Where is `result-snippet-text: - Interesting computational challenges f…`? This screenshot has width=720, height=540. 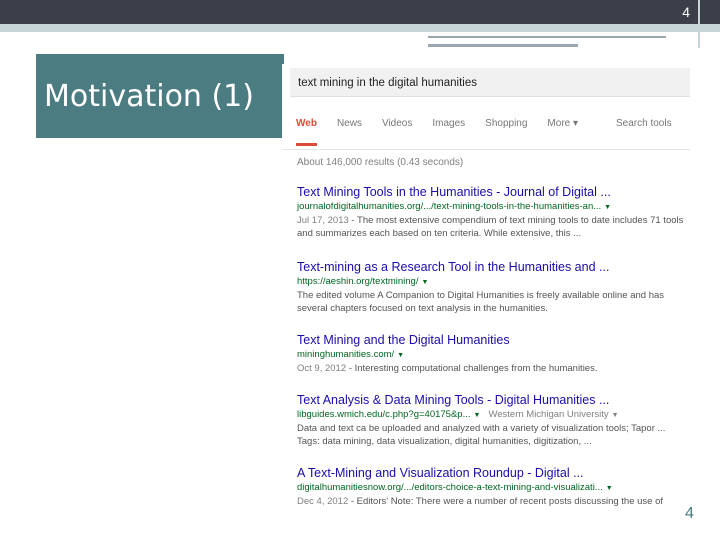 result-snippet-text: - Interesting computational challenges f… is located at coordinates (472, 368).